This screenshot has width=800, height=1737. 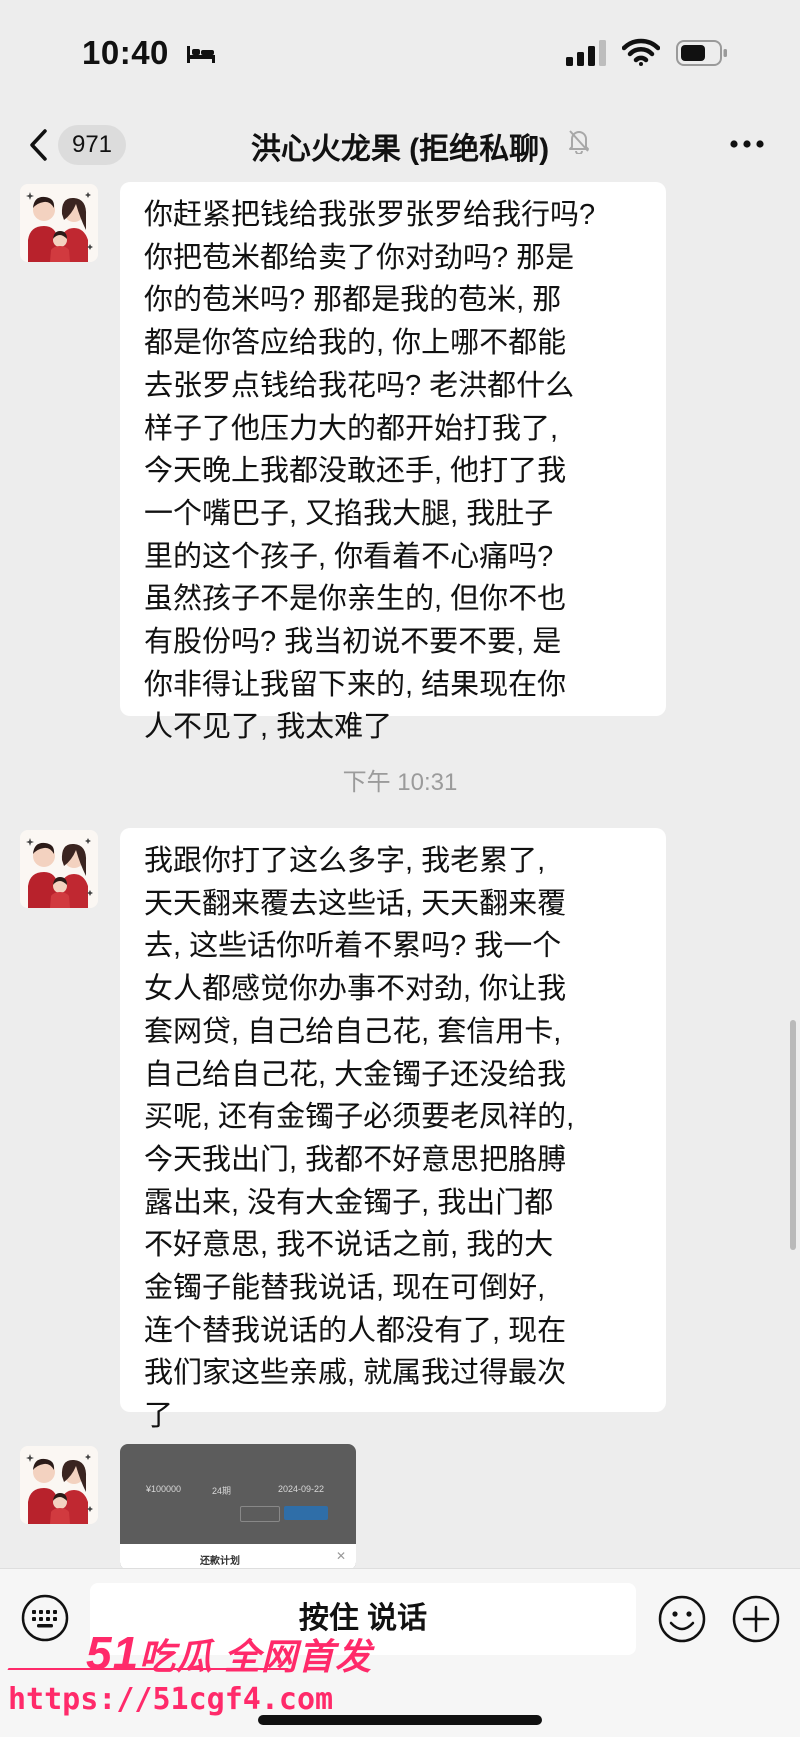 I want to click on status-bar: 10:40, so click(x=400, y=50).